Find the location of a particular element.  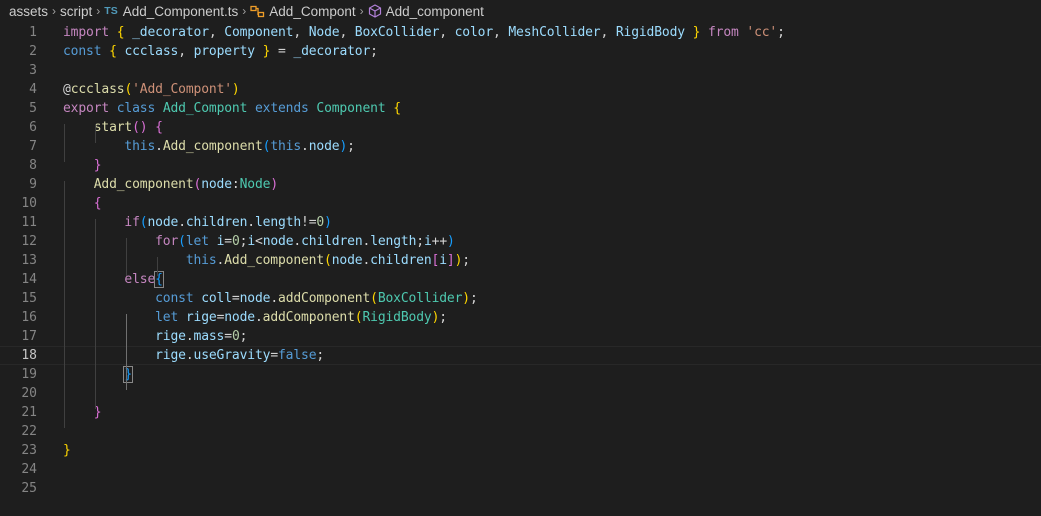

code-line: 9 Add_component(node:Node) is located at coordinates (520, 184).